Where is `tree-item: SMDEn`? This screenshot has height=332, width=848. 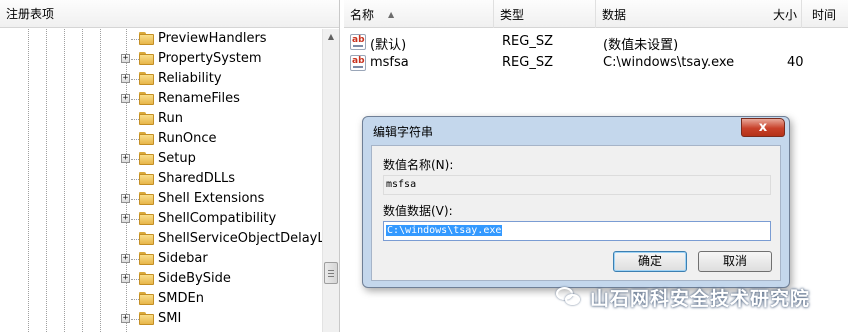 tree-item: SMDEn is located at coordinates (161, 299).